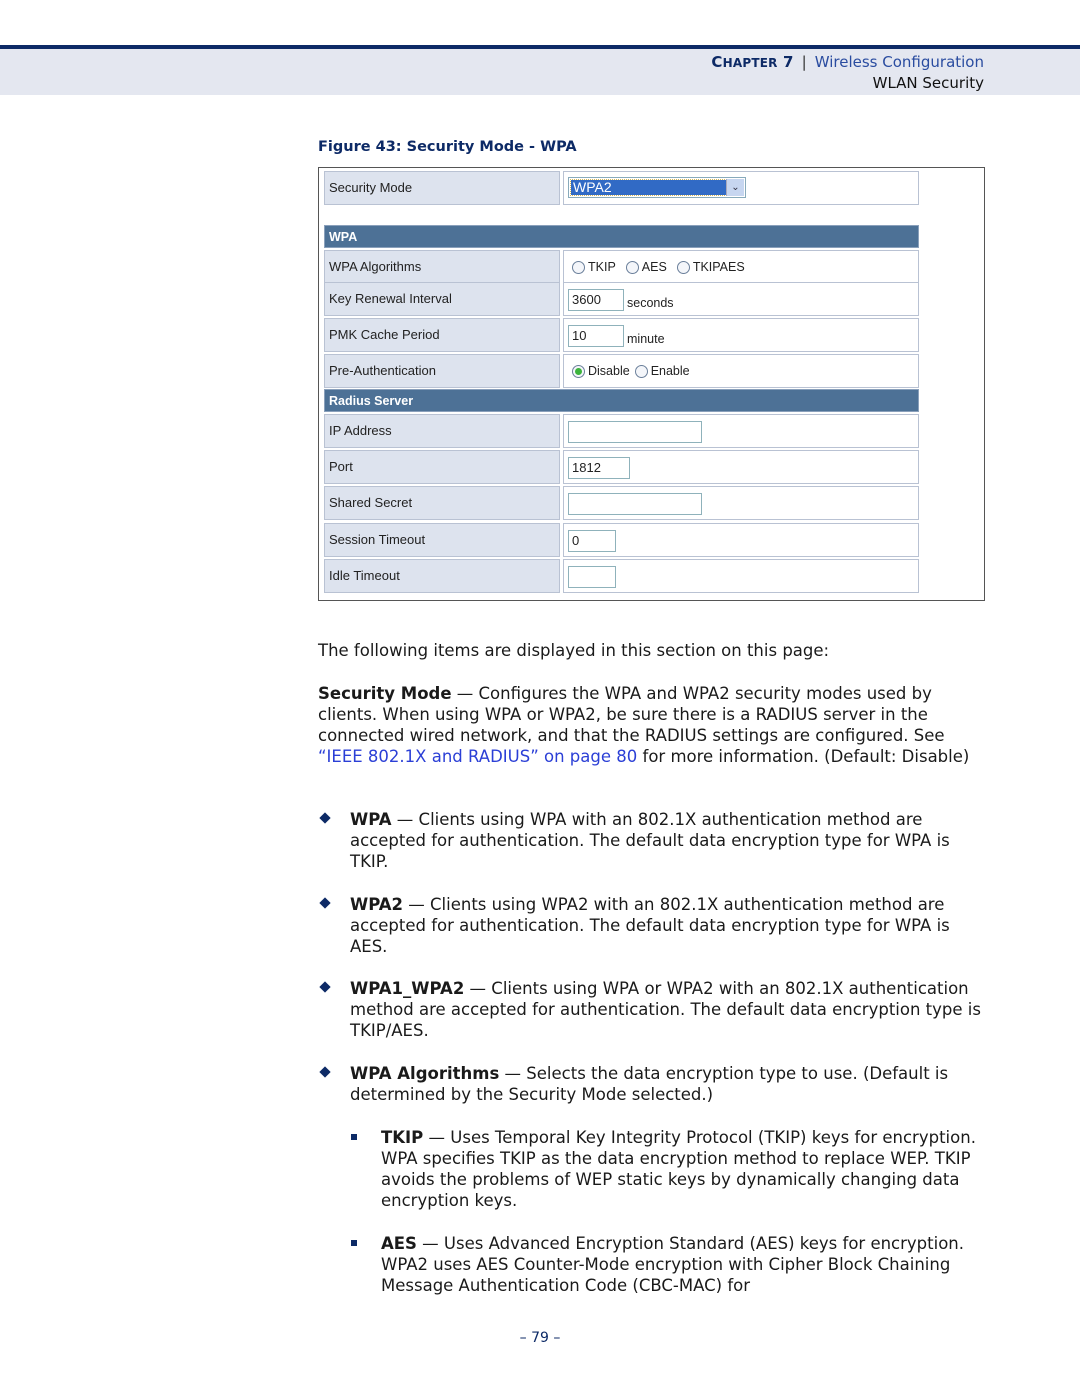  Describe the element at coordinates (596, 336) in the screenshot. I see `pmk-cache-input: 10` at that location.